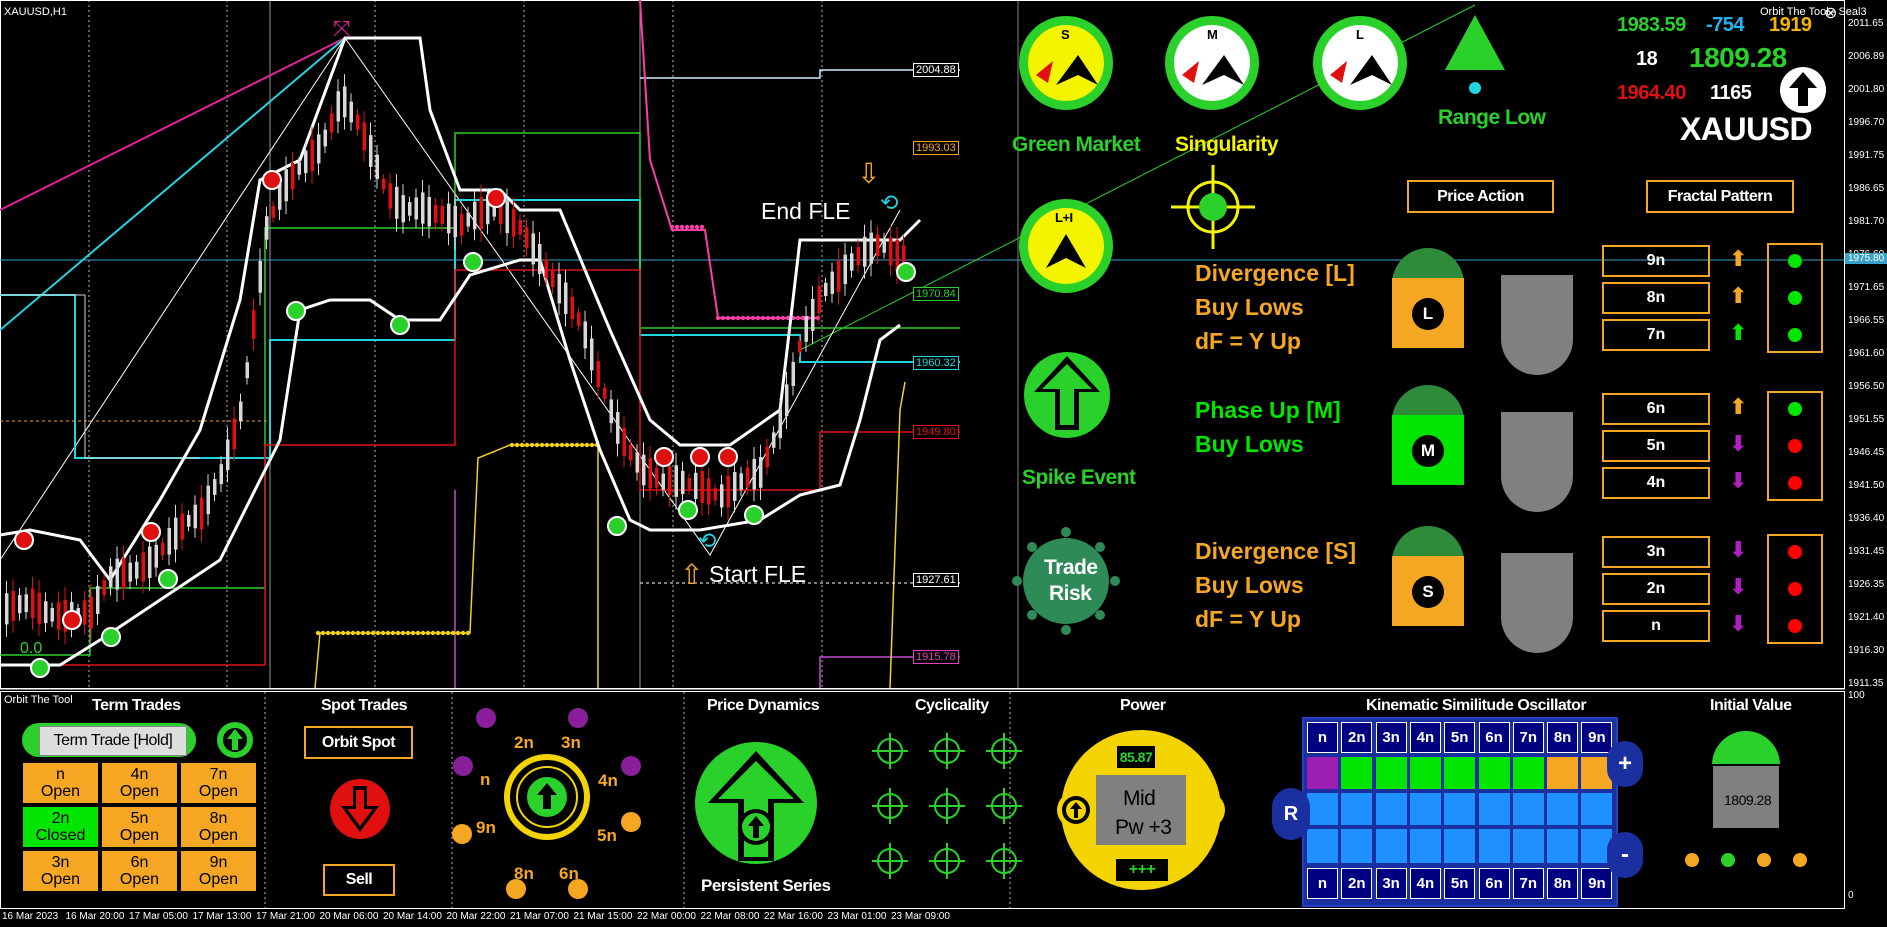 Image resolution: width=1887 pixels, height=927 pixels. Describe the element at coordinates (218, 783) in the screenshot. I see `term-trade-cell-7n: 7n Open` at that location.